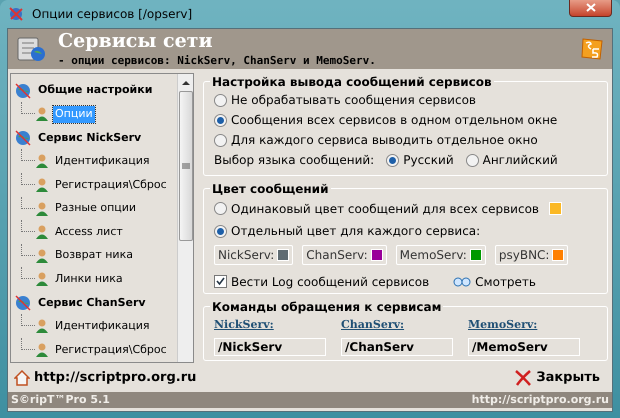  Describe the element at coordinates (60, 400) in the screenshot. I see `status-text: S©ripT™Pro 5.1` at that location.